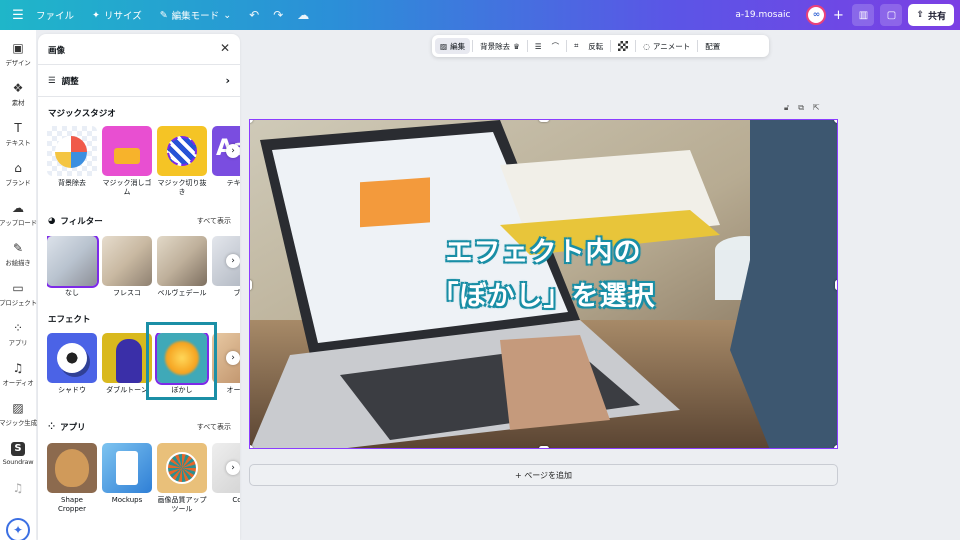  I want to click on ball-icon, so click(182, 151).